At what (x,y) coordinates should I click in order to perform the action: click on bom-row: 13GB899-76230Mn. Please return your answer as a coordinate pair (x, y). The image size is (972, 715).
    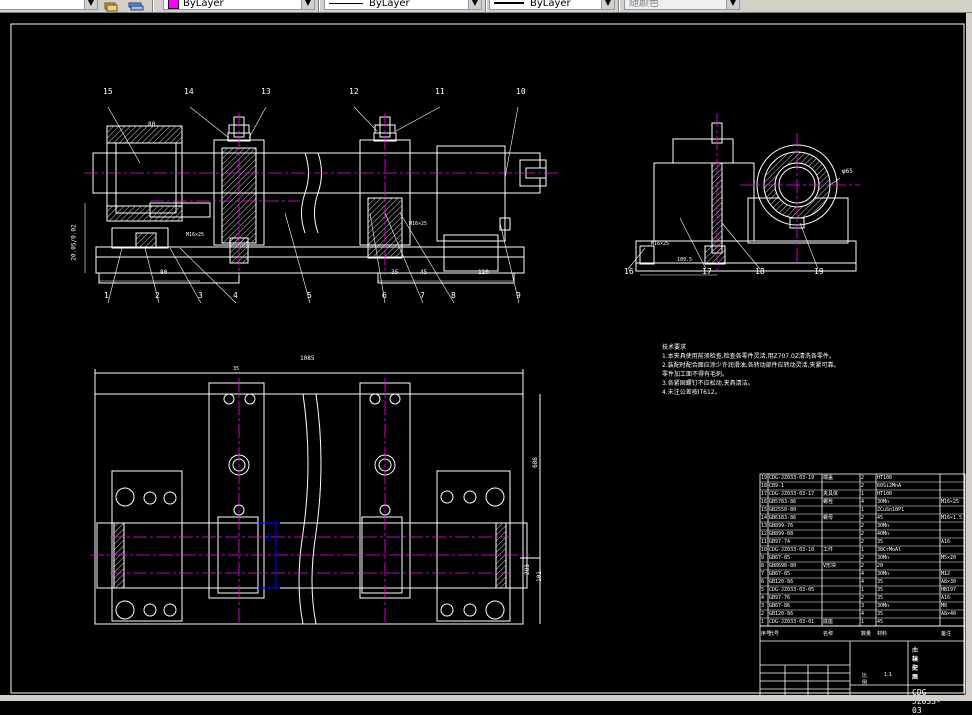
    Looking at the image, I should click on (862, 526).